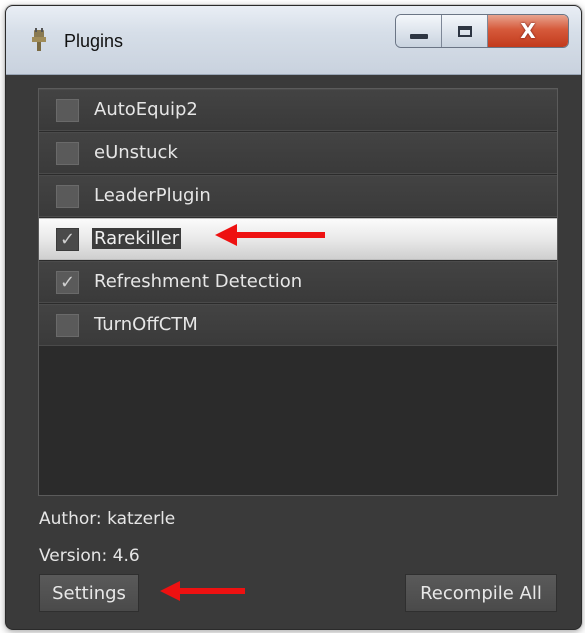  What do you see at coordinates (298, 153) in the screenshot?
I see `list-item: eUnstuck` at bounding box center [298, 153].